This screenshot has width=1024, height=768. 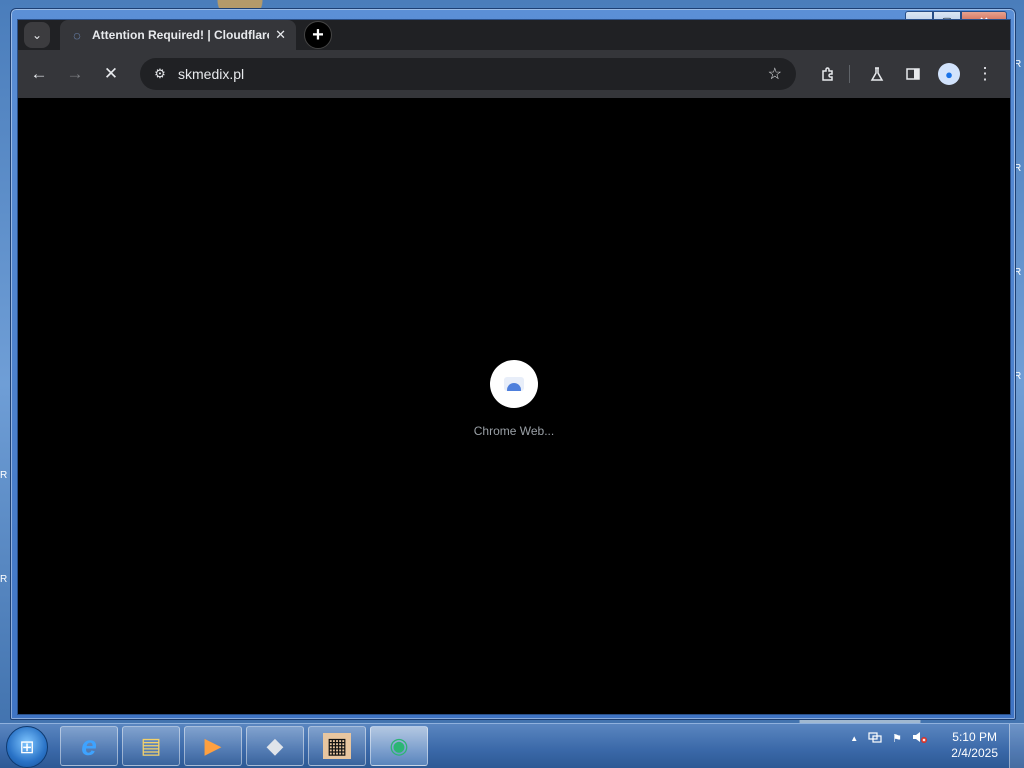 I want to click on taskbar-clock: 5:10 PM 2/4/2025, so click(x=974, y=745).